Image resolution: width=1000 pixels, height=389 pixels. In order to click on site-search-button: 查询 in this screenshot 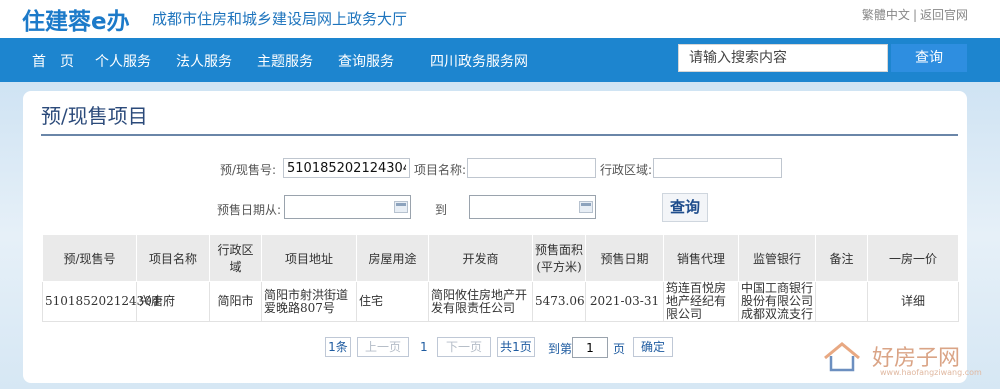, I will do `click(929, 58)`.